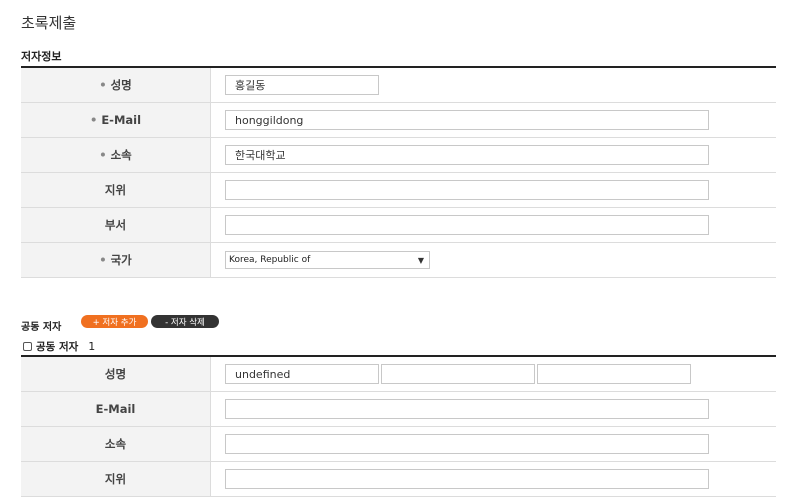 The width and height of the screenshot is (800, 500). I want to click on label-coauthor-affiliation: 소속, so click(116, 444).